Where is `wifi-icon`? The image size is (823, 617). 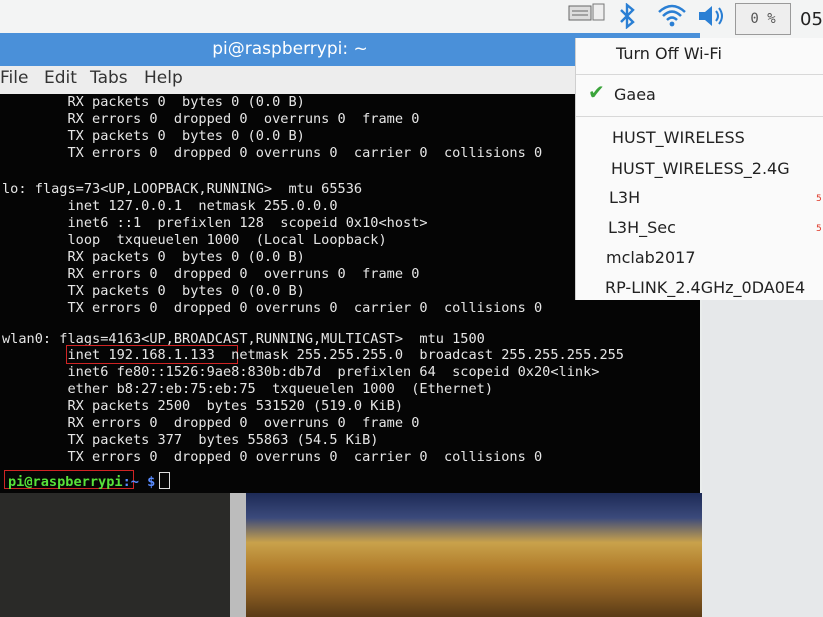
wifi-icon is located at coordinates (672, 16).